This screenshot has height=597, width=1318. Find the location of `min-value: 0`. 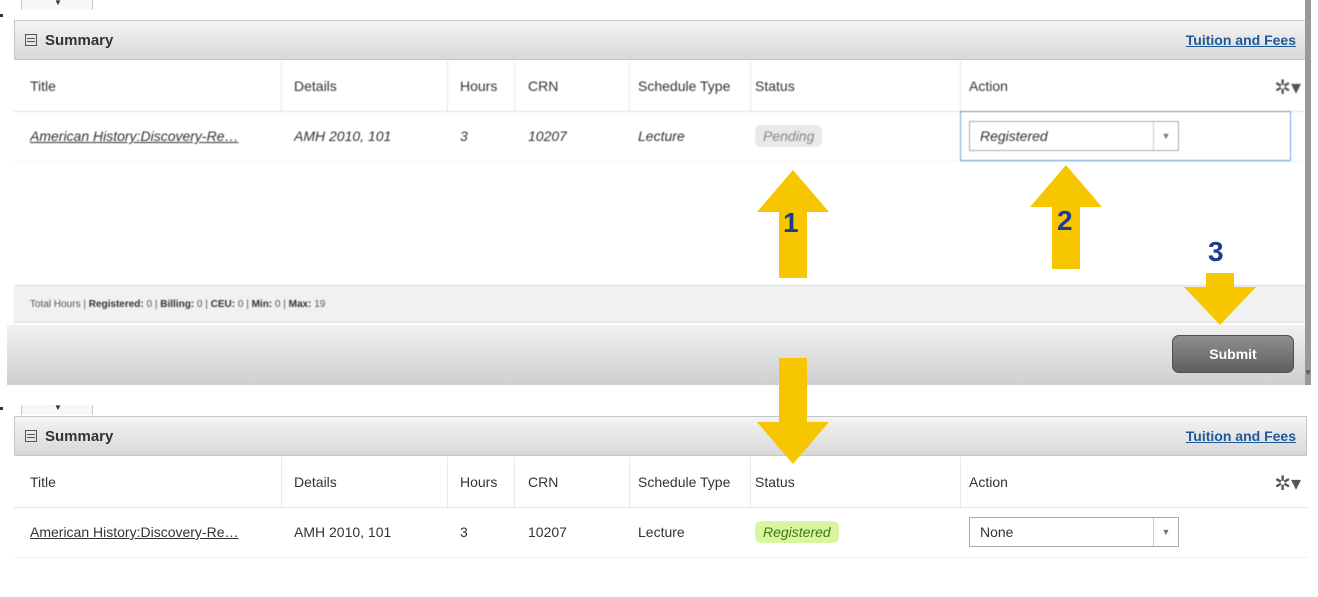

min-value: 0 is located at coordinates (277, 304).